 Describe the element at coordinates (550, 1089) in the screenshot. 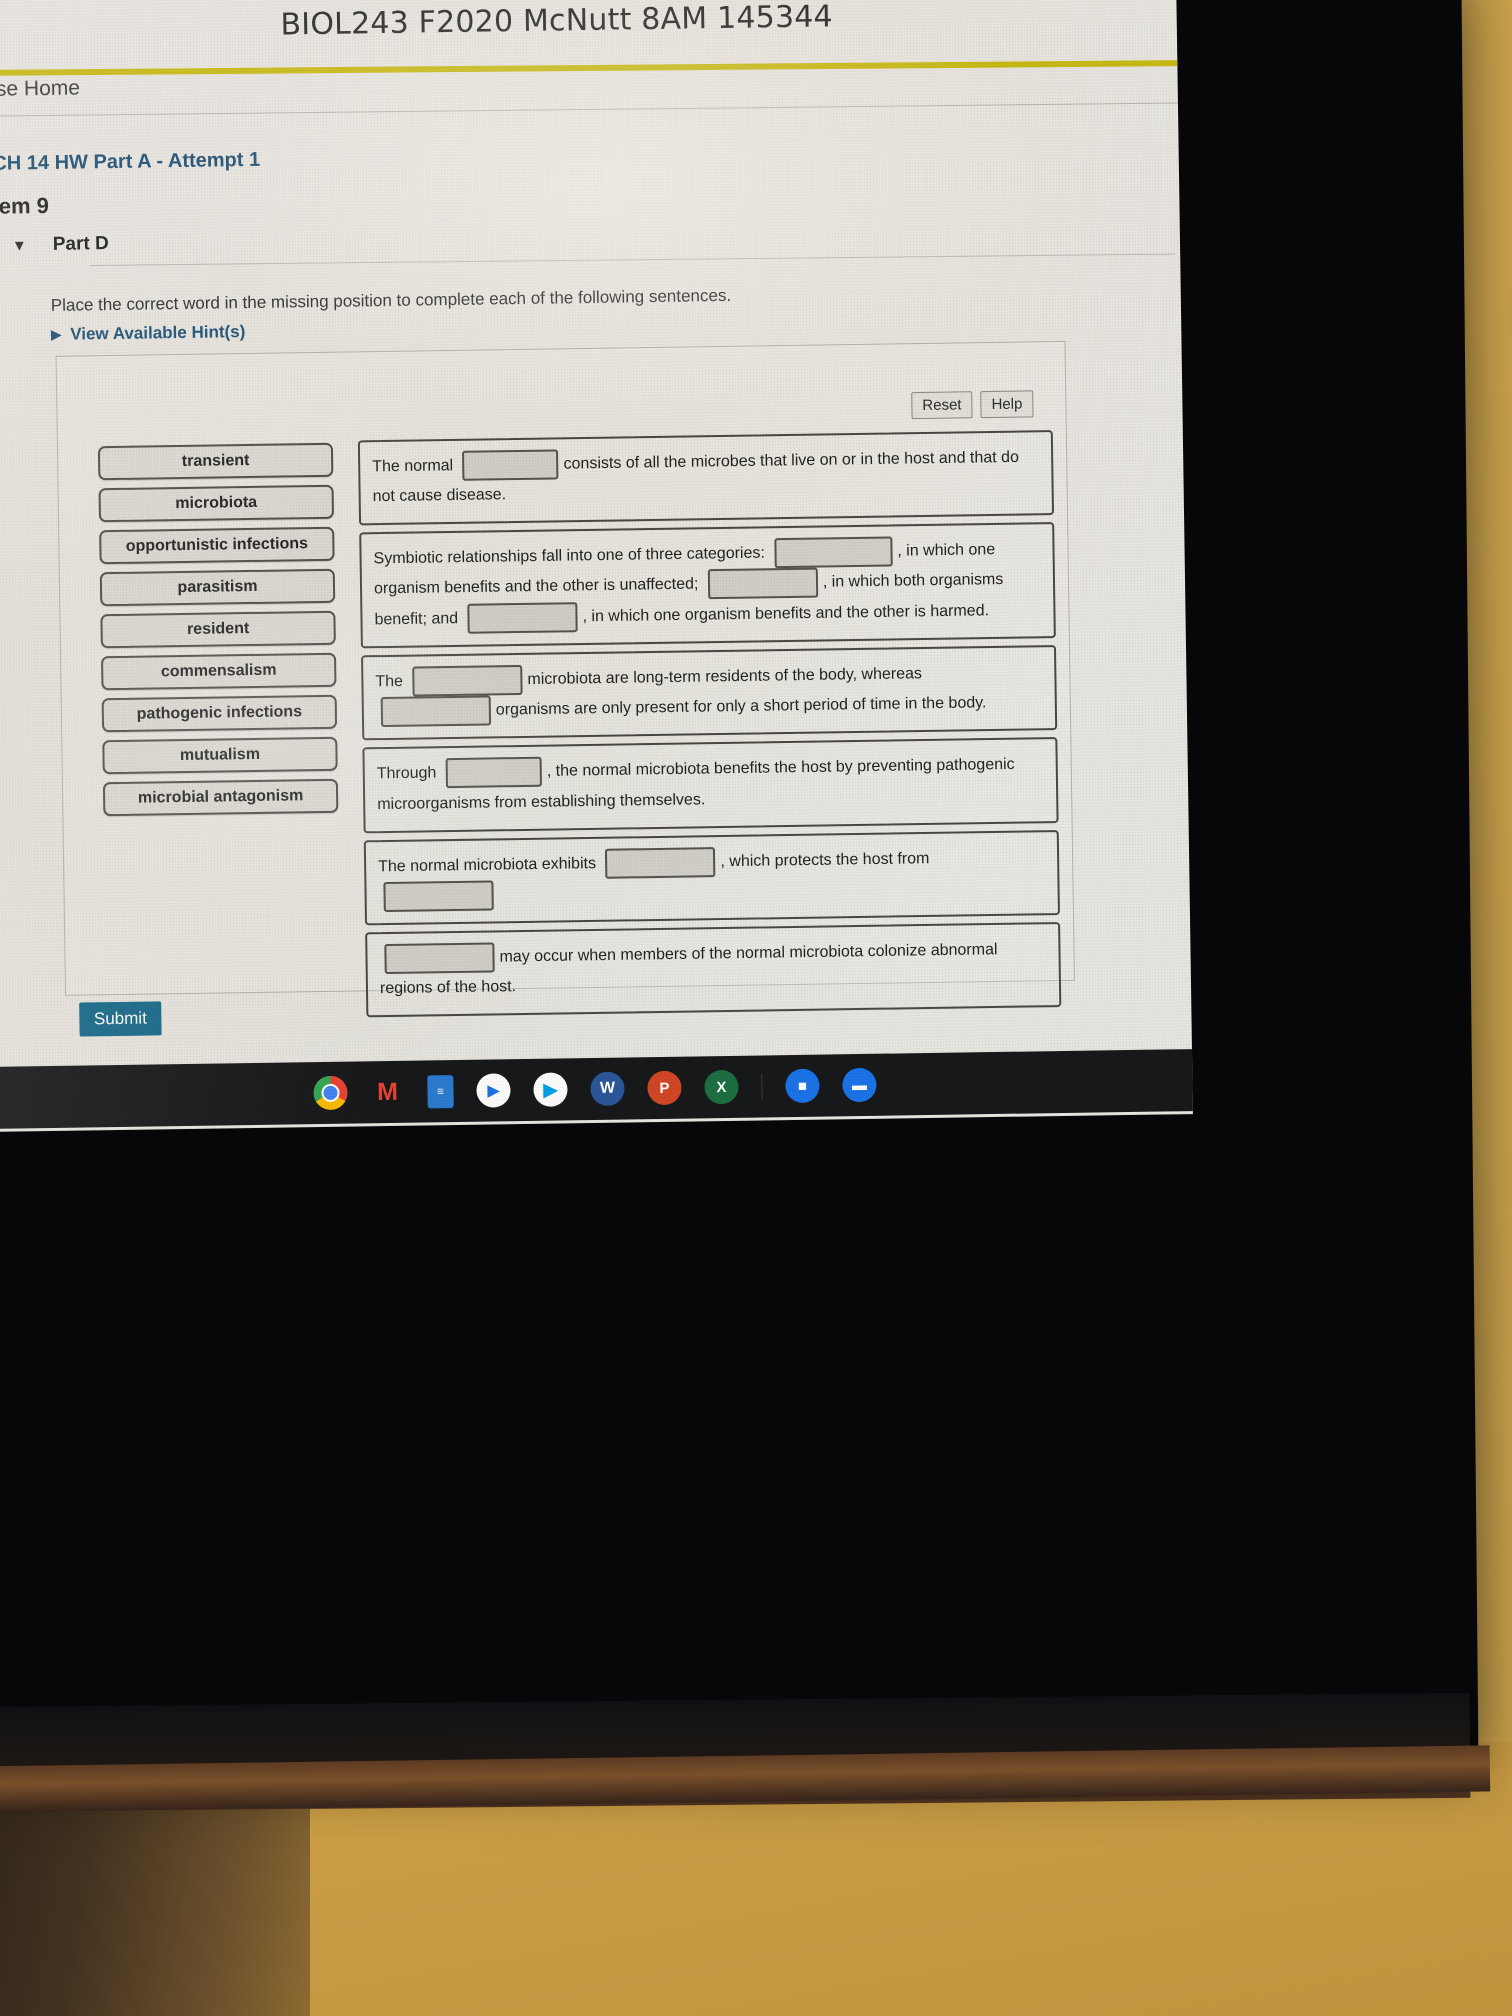

I see `google-play-icon: ▶` at that location.